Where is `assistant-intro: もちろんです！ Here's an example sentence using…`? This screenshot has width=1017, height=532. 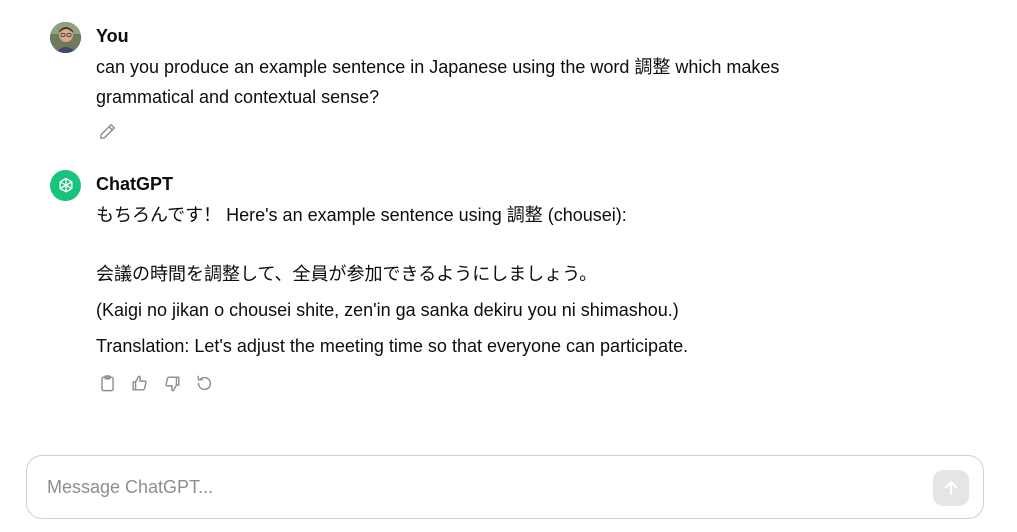 assistant-intro: もちろんです！ Here's an example sentence using… is located at coordinates (361, 215).